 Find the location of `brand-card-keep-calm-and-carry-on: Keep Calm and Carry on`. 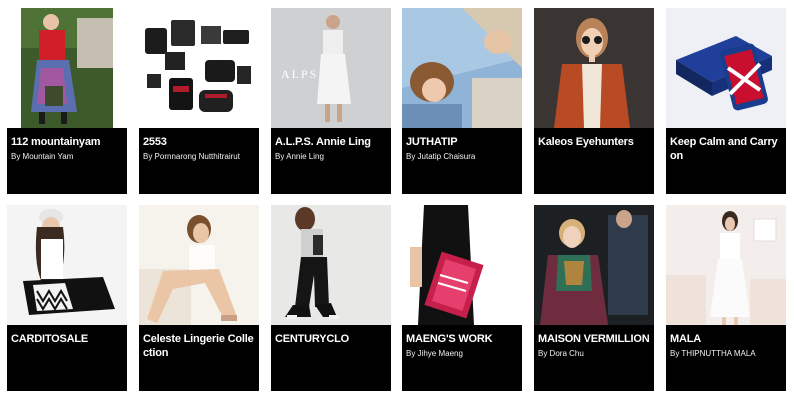

brand-card-keep-calm-and-carry-on: Keep Calm and Carry on is located at coordinates (726, 101).